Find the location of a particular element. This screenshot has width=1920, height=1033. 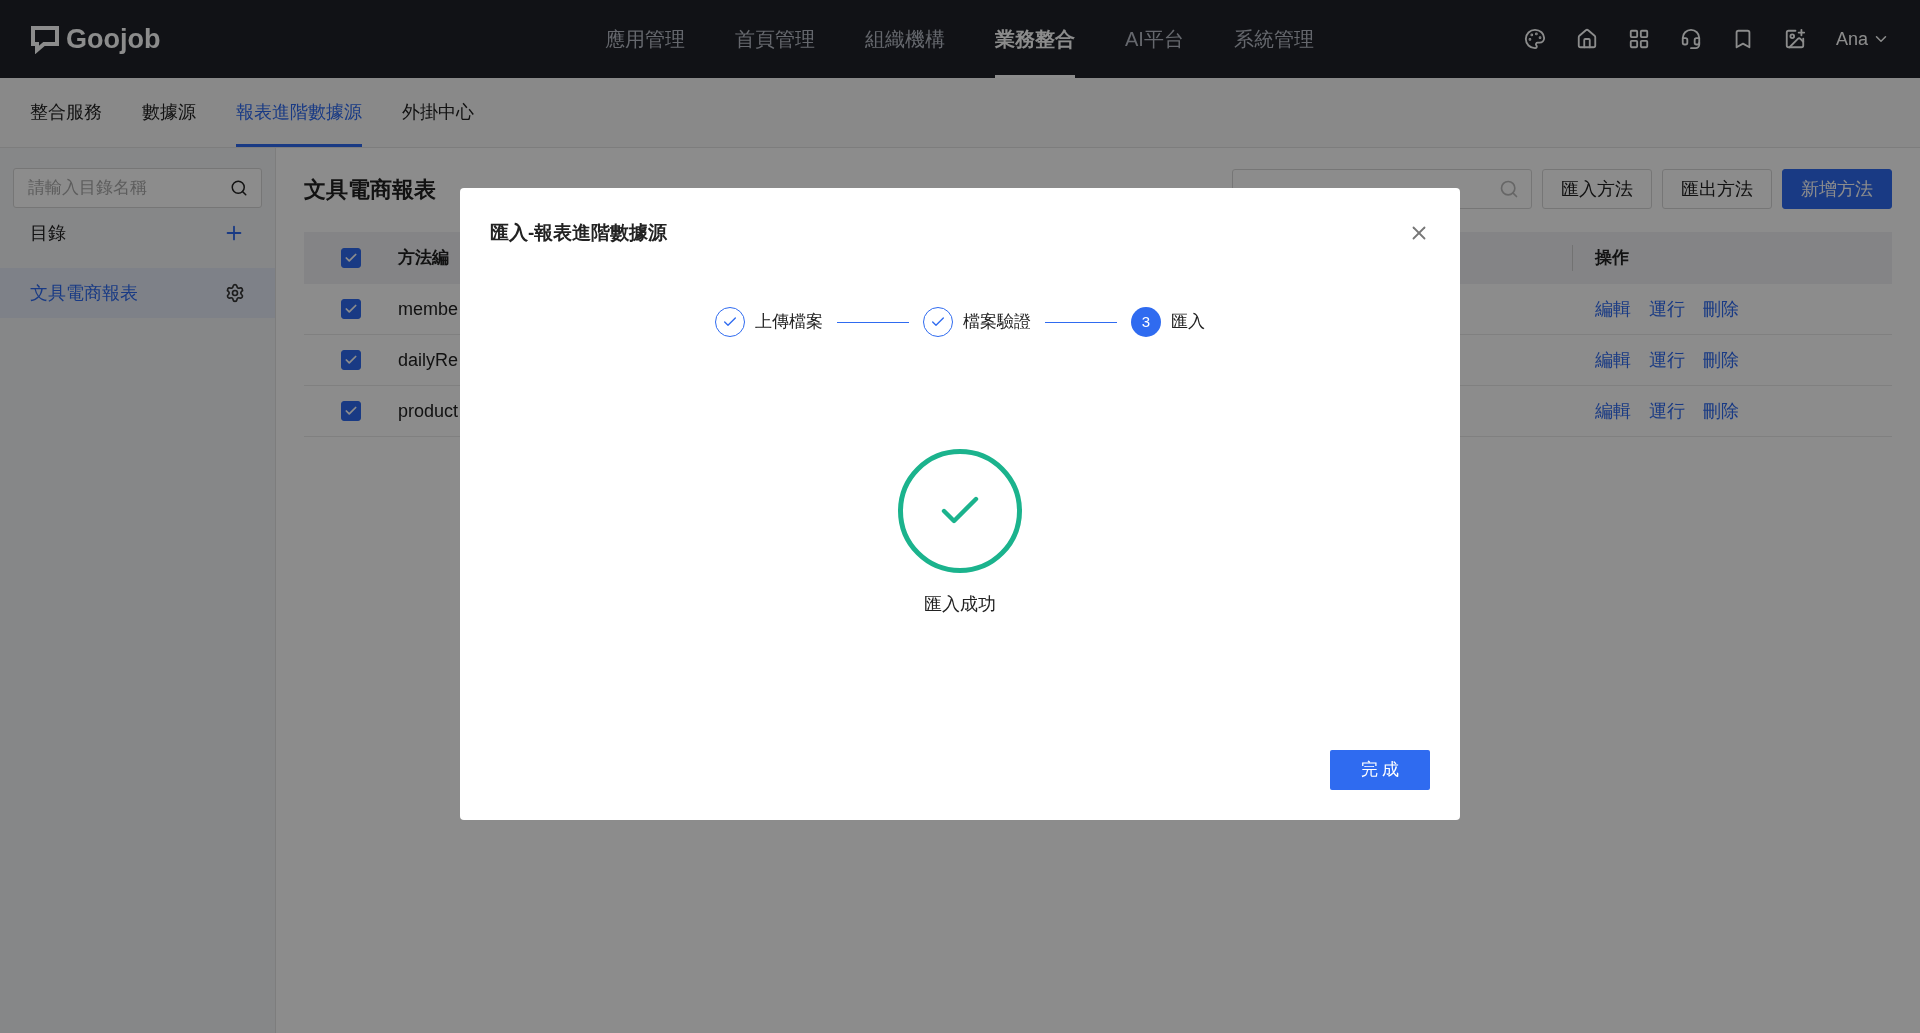

result-message: 匯入成功 is located at coordinates (960, 604).